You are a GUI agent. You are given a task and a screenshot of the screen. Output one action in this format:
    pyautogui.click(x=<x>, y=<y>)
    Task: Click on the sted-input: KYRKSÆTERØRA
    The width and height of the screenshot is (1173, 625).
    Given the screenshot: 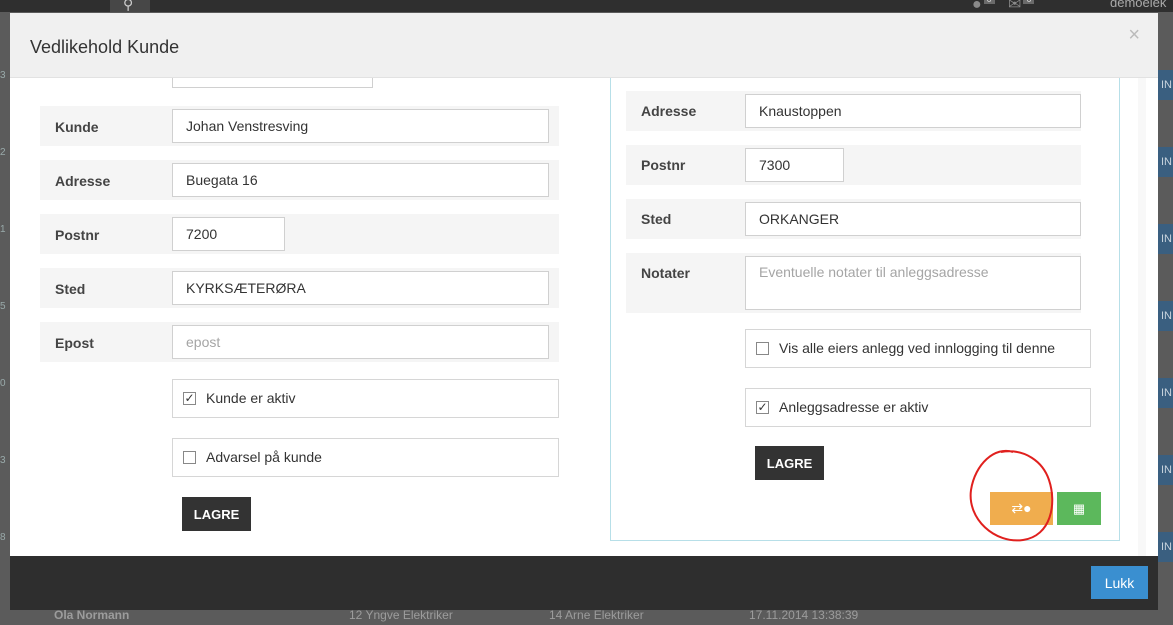 What is the action you would take?
    pyautogui.click(x=360, y=288)
    